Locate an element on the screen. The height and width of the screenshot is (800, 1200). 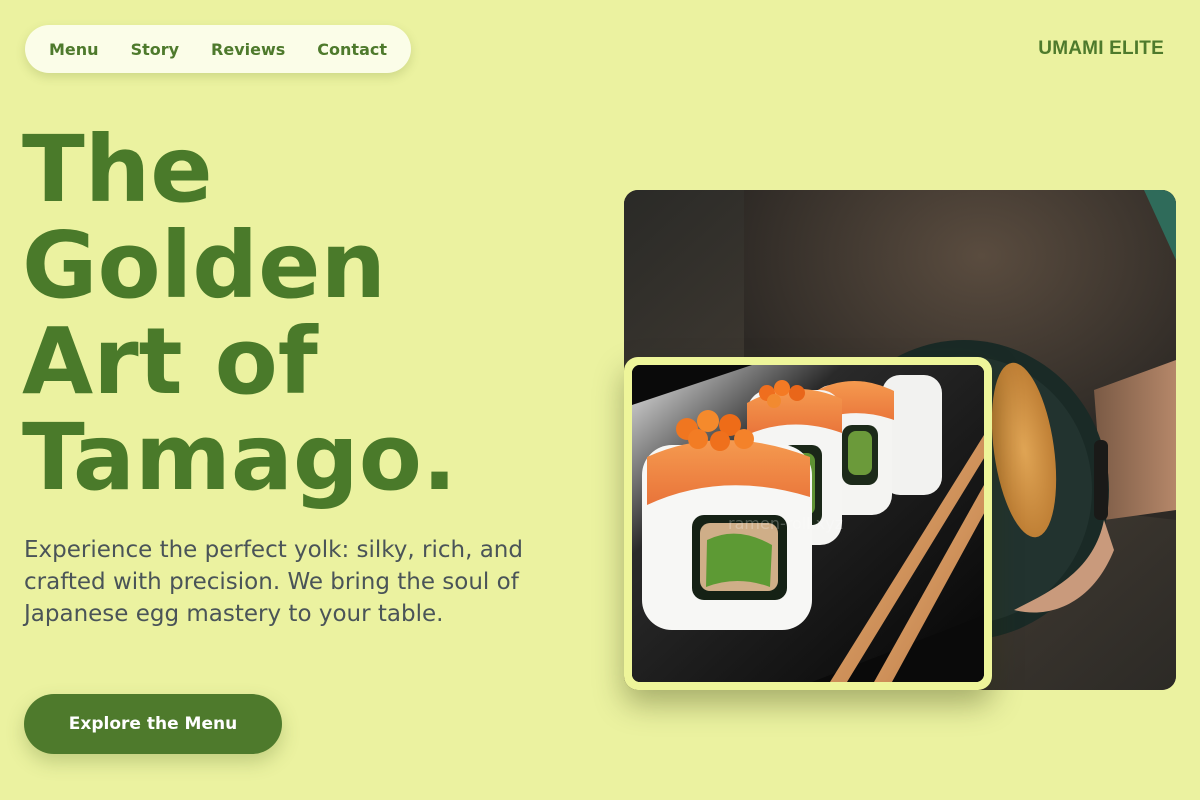
top-nav: Menu Story Reviews Contact is located at coordinates (218, 49).